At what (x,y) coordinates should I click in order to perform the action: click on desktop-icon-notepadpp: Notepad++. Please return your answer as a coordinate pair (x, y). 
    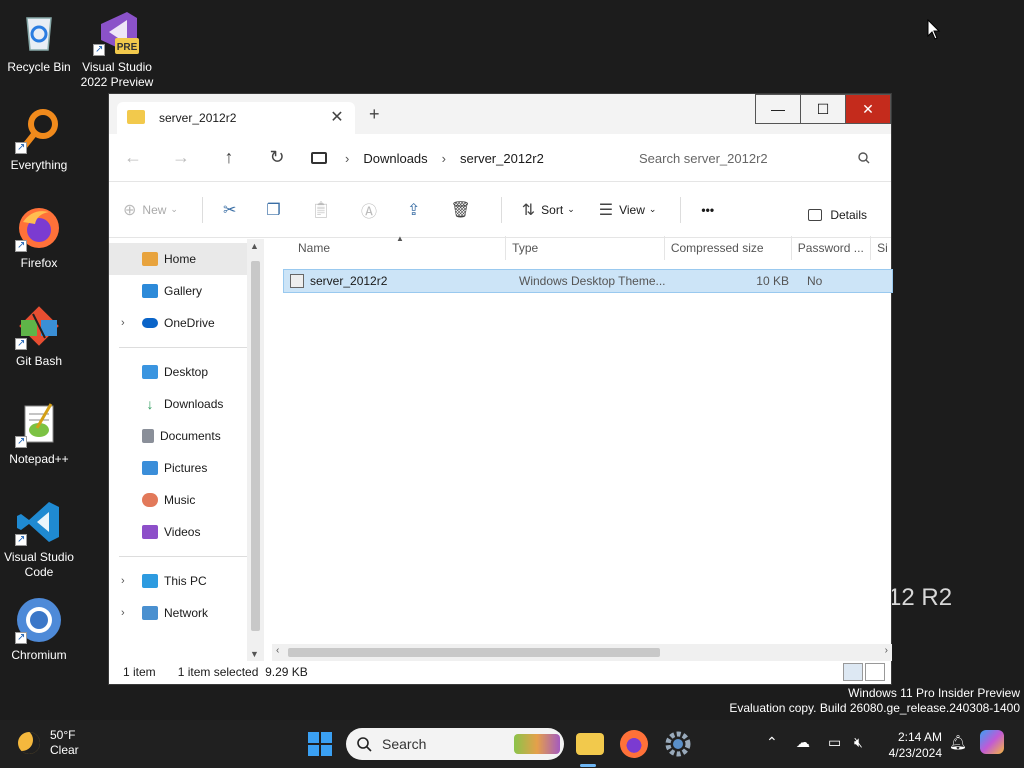
    Looking at the image, I should click on (39, 433).